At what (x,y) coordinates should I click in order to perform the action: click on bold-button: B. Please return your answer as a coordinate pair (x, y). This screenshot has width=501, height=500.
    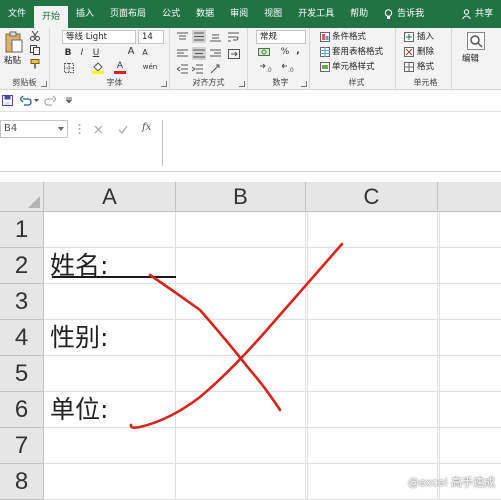
    Looking at the image, I should click on (68, 53).